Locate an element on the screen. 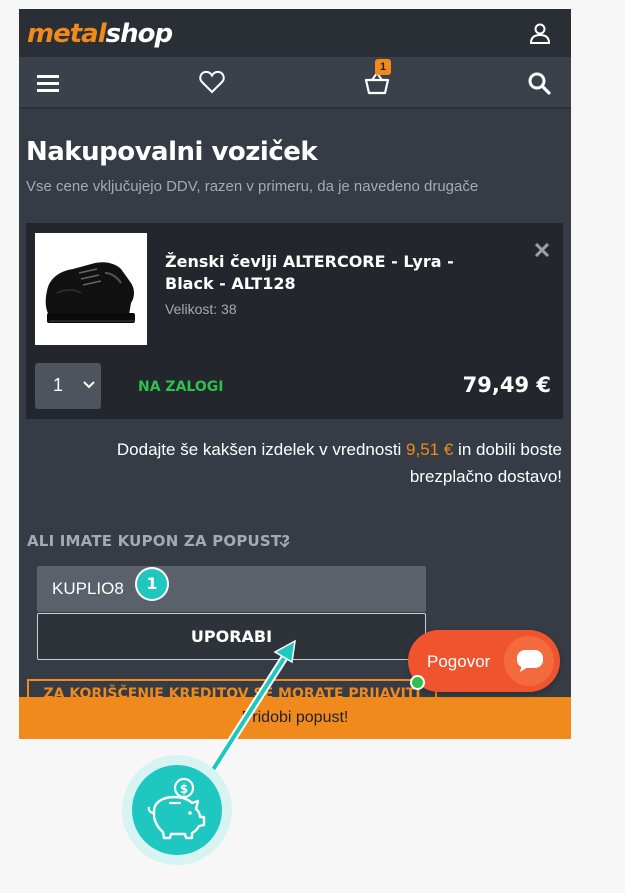 This screenshot has height=893, width=625. search-icon is located at coordinates (539, 83).